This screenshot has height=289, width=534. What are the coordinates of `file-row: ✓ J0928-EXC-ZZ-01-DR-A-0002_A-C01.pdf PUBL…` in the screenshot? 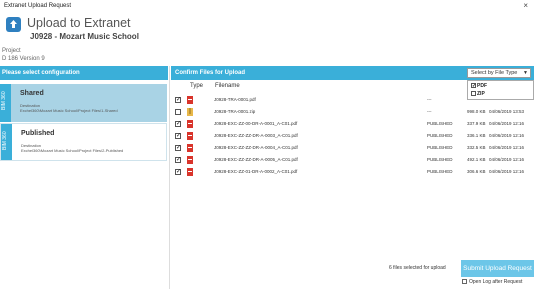 It's located at (352, 173).